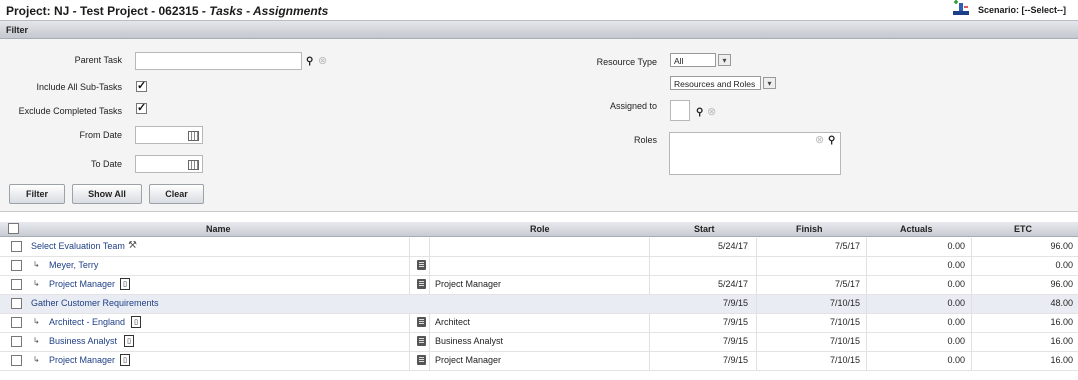 This screenshot has height=380, width=1078. I want to click on parent-task-input, so click(218, 61).